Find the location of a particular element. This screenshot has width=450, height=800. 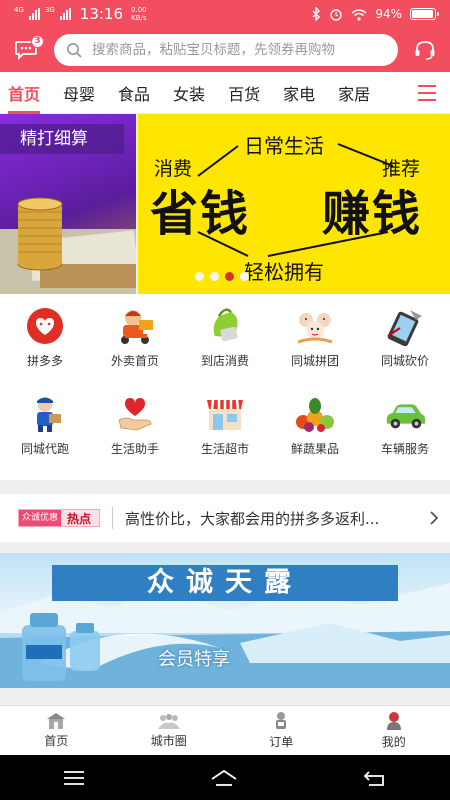

clock: 13:16 is located at coordinates (101, 14).